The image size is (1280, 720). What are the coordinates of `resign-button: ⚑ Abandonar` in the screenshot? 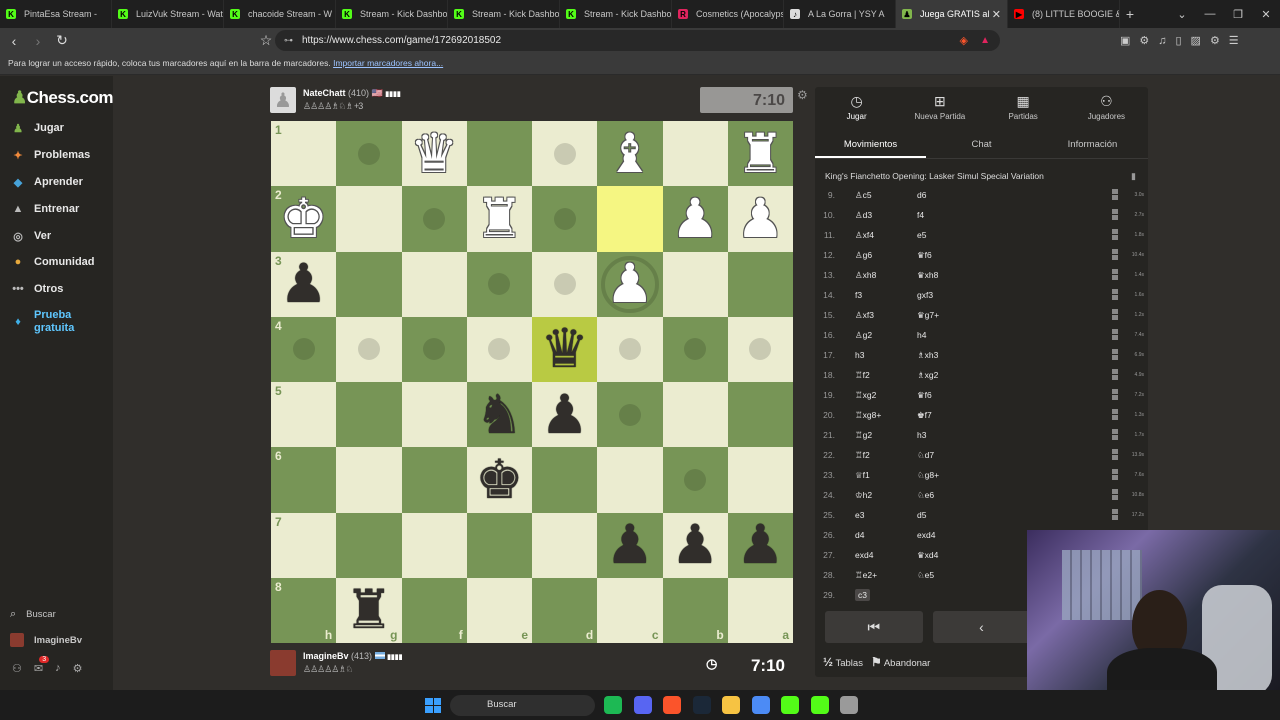 It's located at (900, 662).